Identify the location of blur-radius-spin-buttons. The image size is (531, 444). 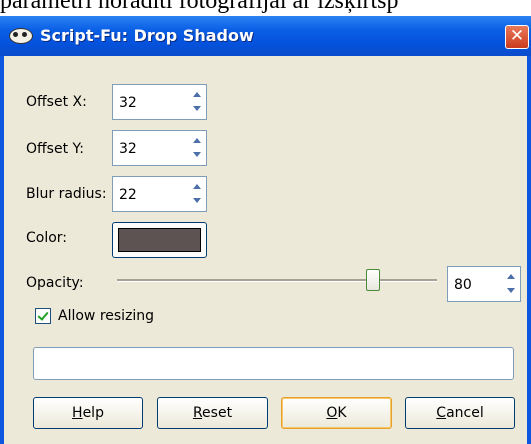
(197, 194).